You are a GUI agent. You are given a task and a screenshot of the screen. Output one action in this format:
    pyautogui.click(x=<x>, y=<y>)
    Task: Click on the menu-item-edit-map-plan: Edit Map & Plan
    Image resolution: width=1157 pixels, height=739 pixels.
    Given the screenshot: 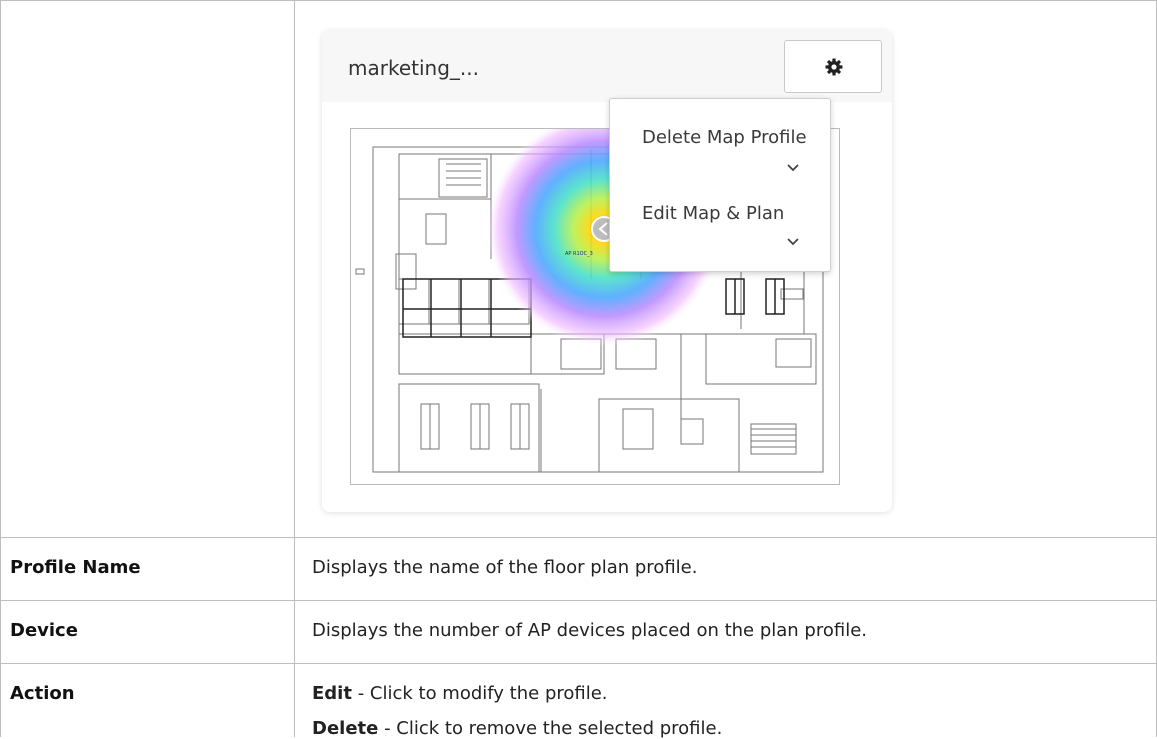 What is the action you would take?
    pyautogui.click(x=713, y=213)
    